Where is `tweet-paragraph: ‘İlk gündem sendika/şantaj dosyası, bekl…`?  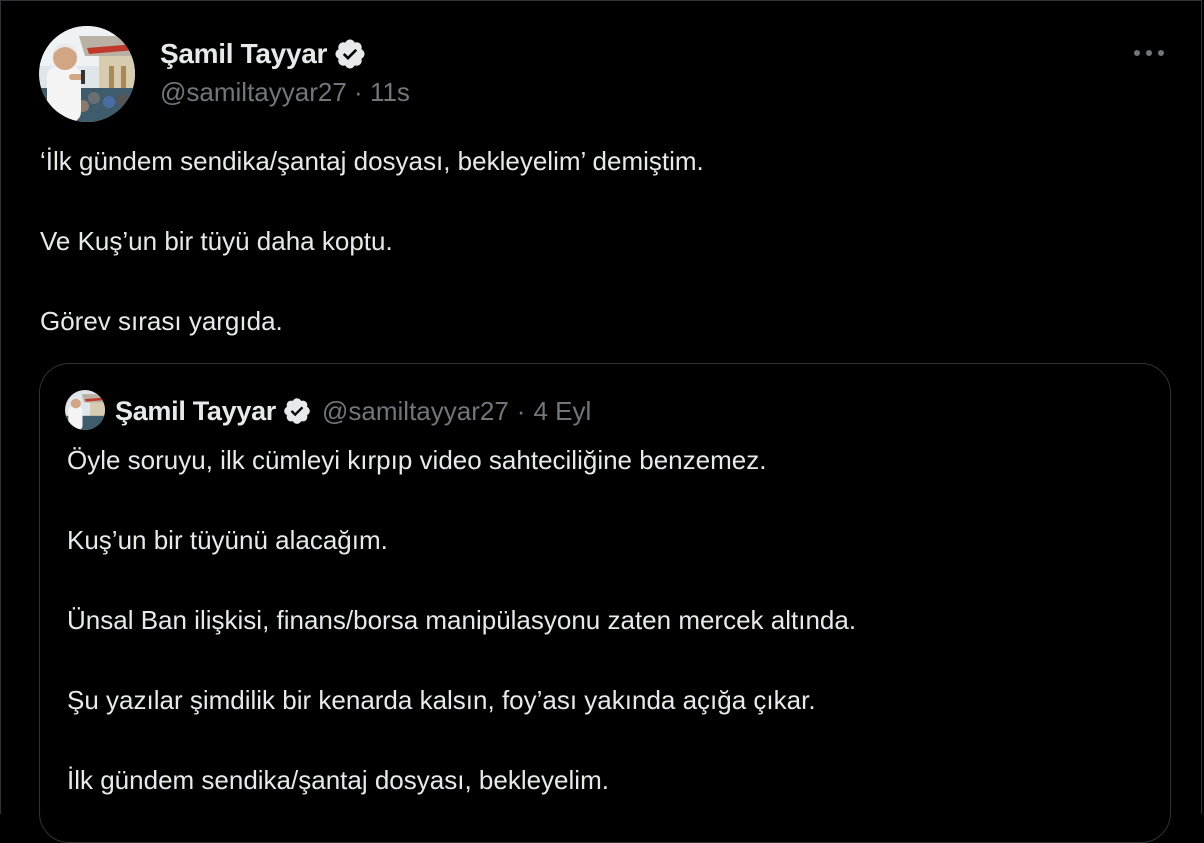
tweet-paragraph: ‘İlk gündem sendika/şantaj dosyası, bekl… is located at coordinates (372, 161).